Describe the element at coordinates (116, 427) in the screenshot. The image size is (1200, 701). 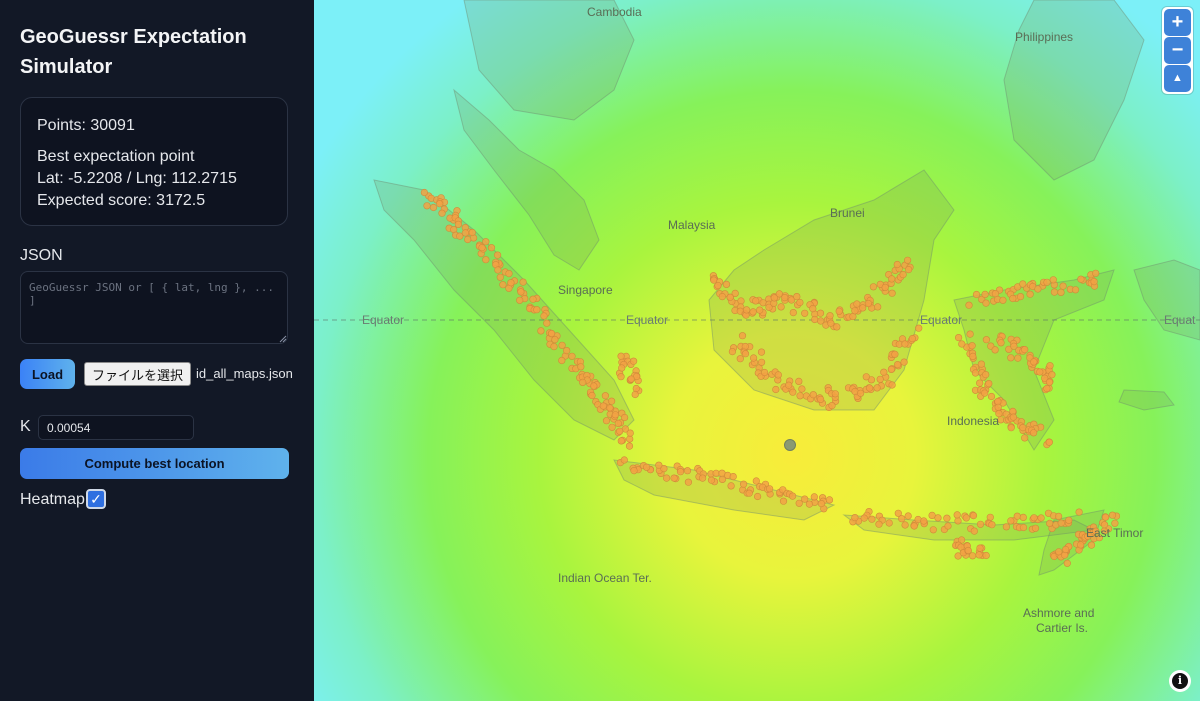
I see `k-input` at that location.